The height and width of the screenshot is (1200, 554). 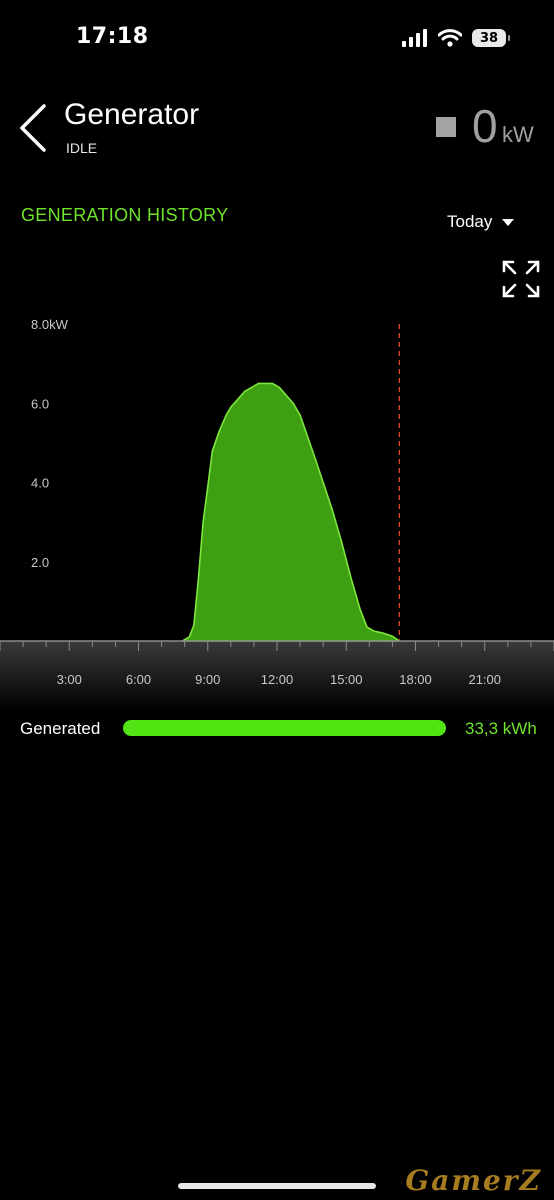 What do you see at coordinates (501, 728) in the screenshot?
I see `generated-value: 33,3 kWh` at bounding box center [501, 728].